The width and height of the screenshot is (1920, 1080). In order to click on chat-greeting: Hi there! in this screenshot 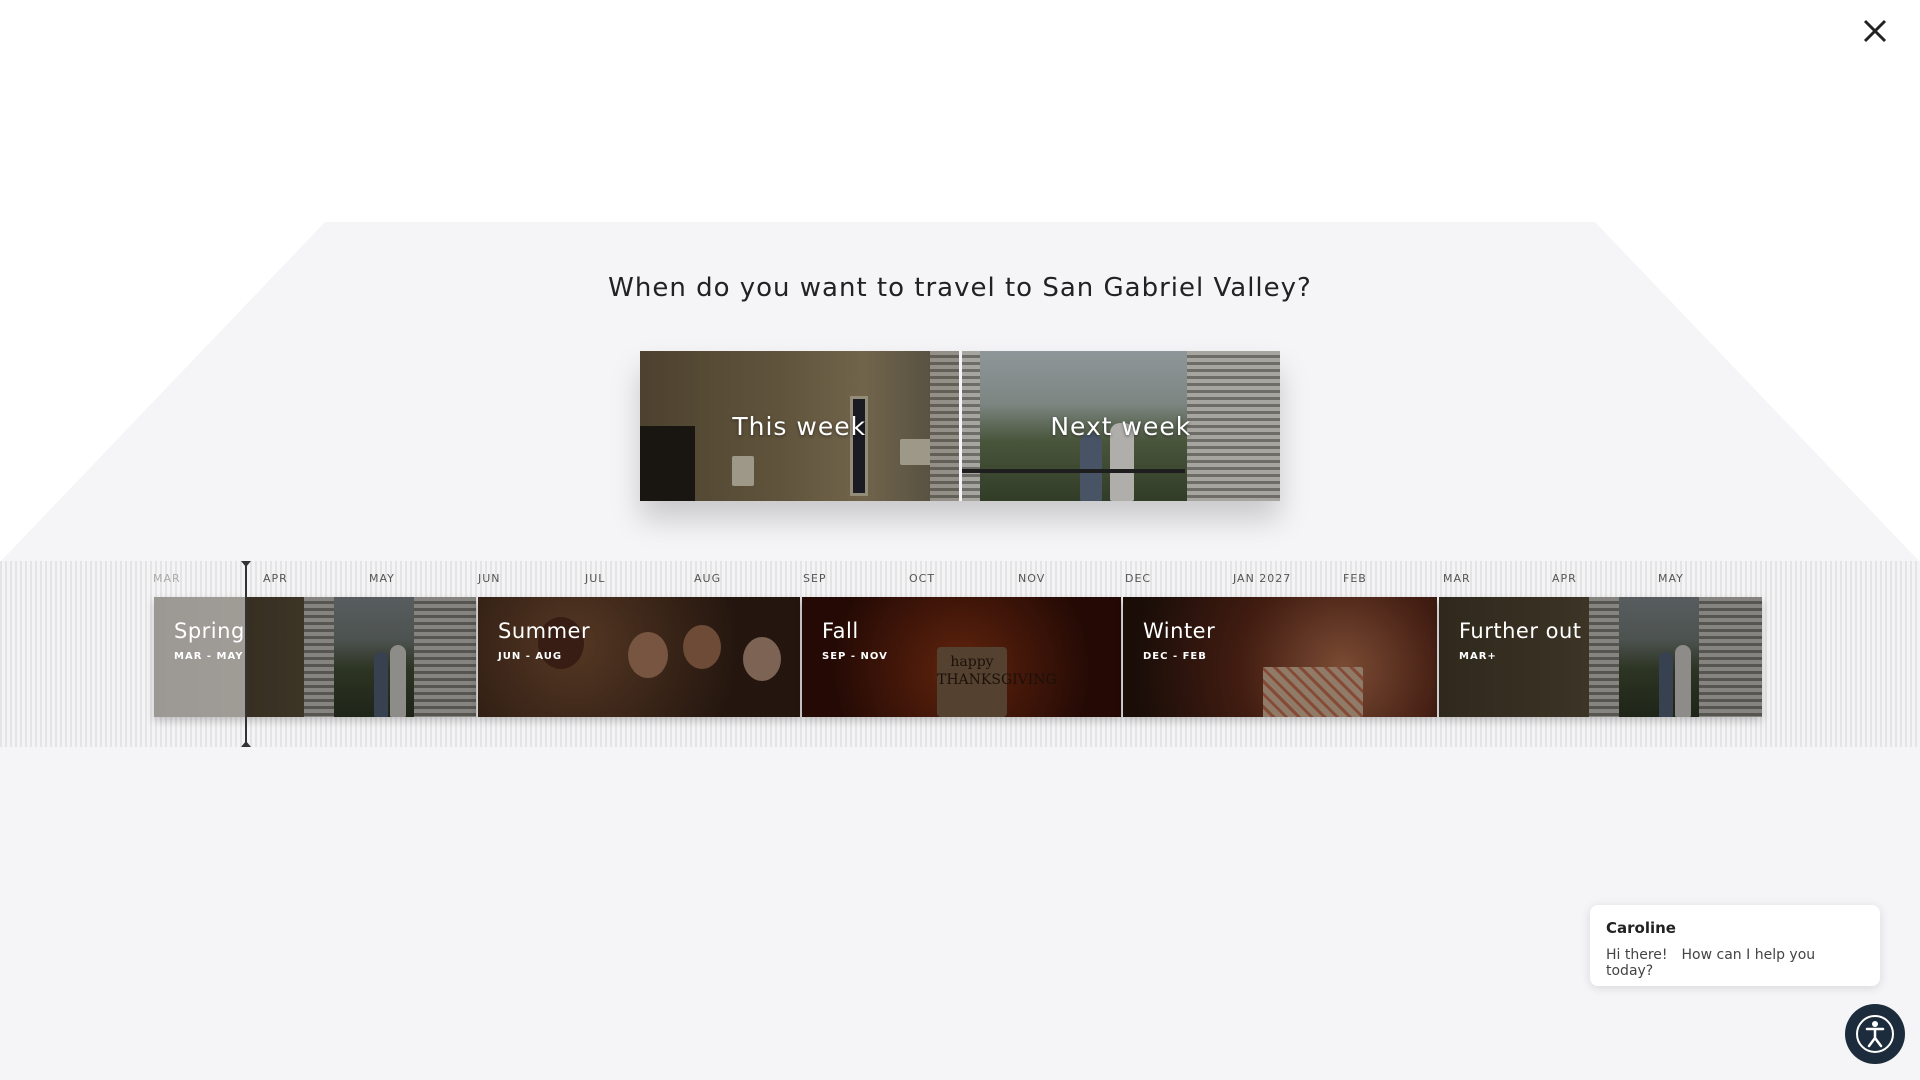, I will do `click(1637, 955)`.